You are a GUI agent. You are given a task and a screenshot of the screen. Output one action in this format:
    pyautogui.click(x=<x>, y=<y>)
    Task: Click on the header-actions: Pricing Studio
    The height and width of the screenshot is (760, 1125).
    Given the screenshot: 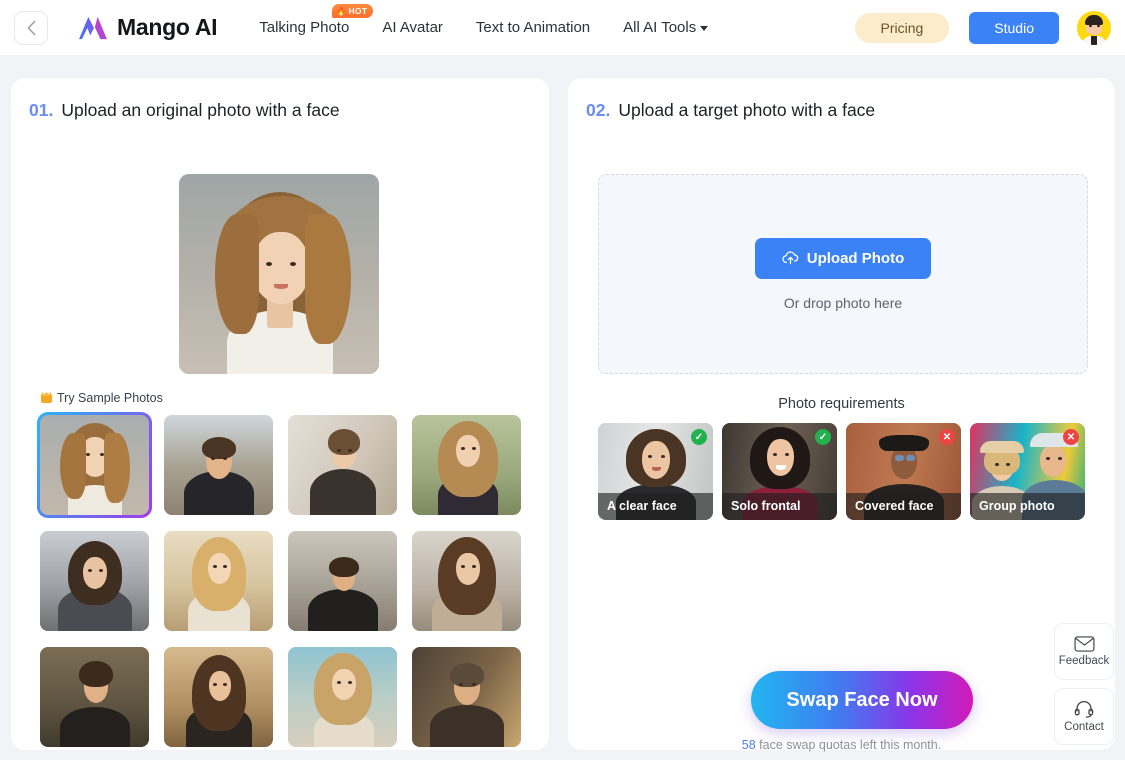 What is the action you would take?
    pyautogui.click(x=982, y=27)
    